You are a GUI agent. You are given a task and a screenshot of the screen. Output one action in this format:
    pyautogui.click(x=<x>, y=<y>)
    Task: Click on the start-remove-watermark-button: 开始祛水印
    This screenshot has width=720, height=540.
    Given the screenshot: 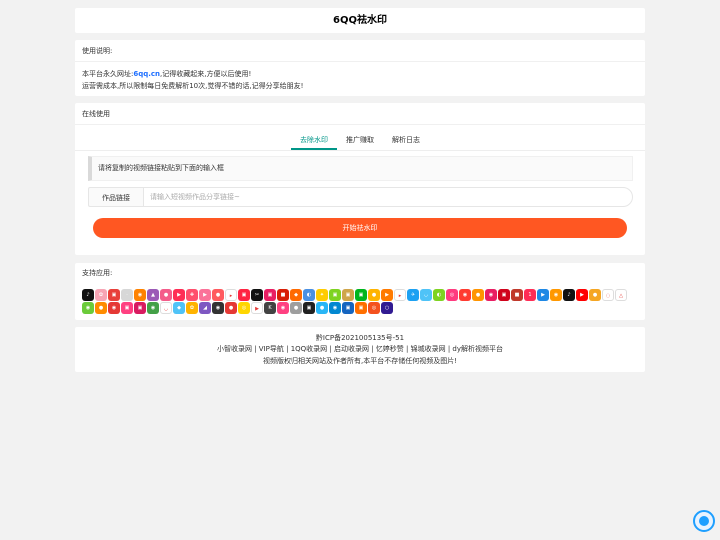 What is the action you would take?
    pyautogui.click(x=360, y=228)
    